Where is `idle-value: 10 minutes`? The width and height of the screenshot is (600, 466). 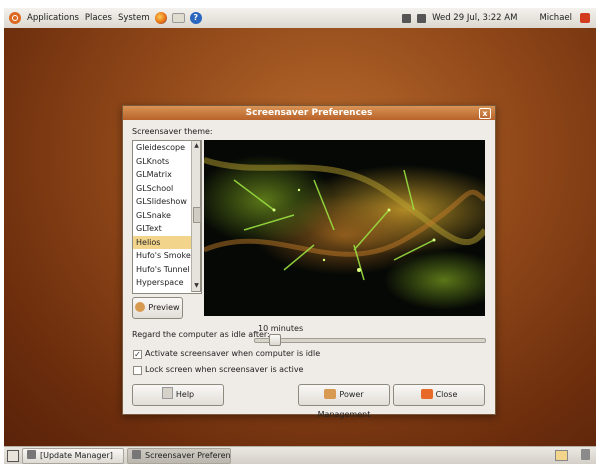
idle-value: 10 minutes is located at coordinates (281, 328).